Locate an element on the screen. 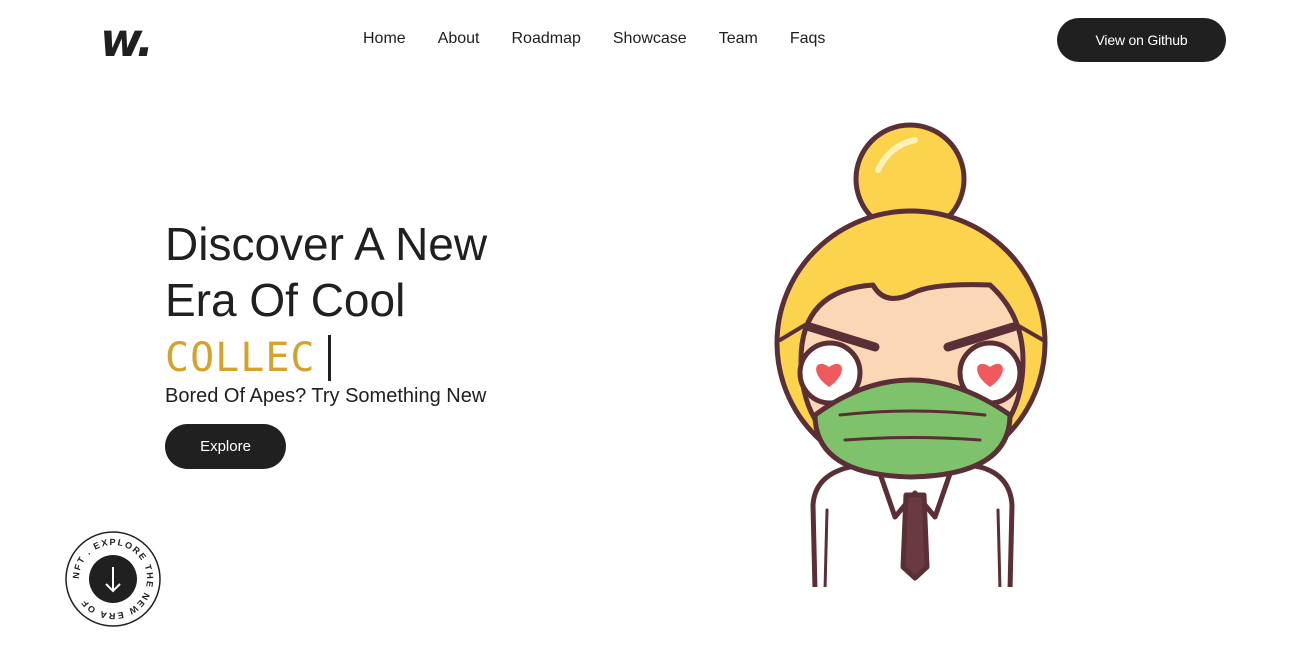 This screenshot has height=658, width=1307. hero-title: Discover A New Era Of Cool is located at coordinates (375, 272).